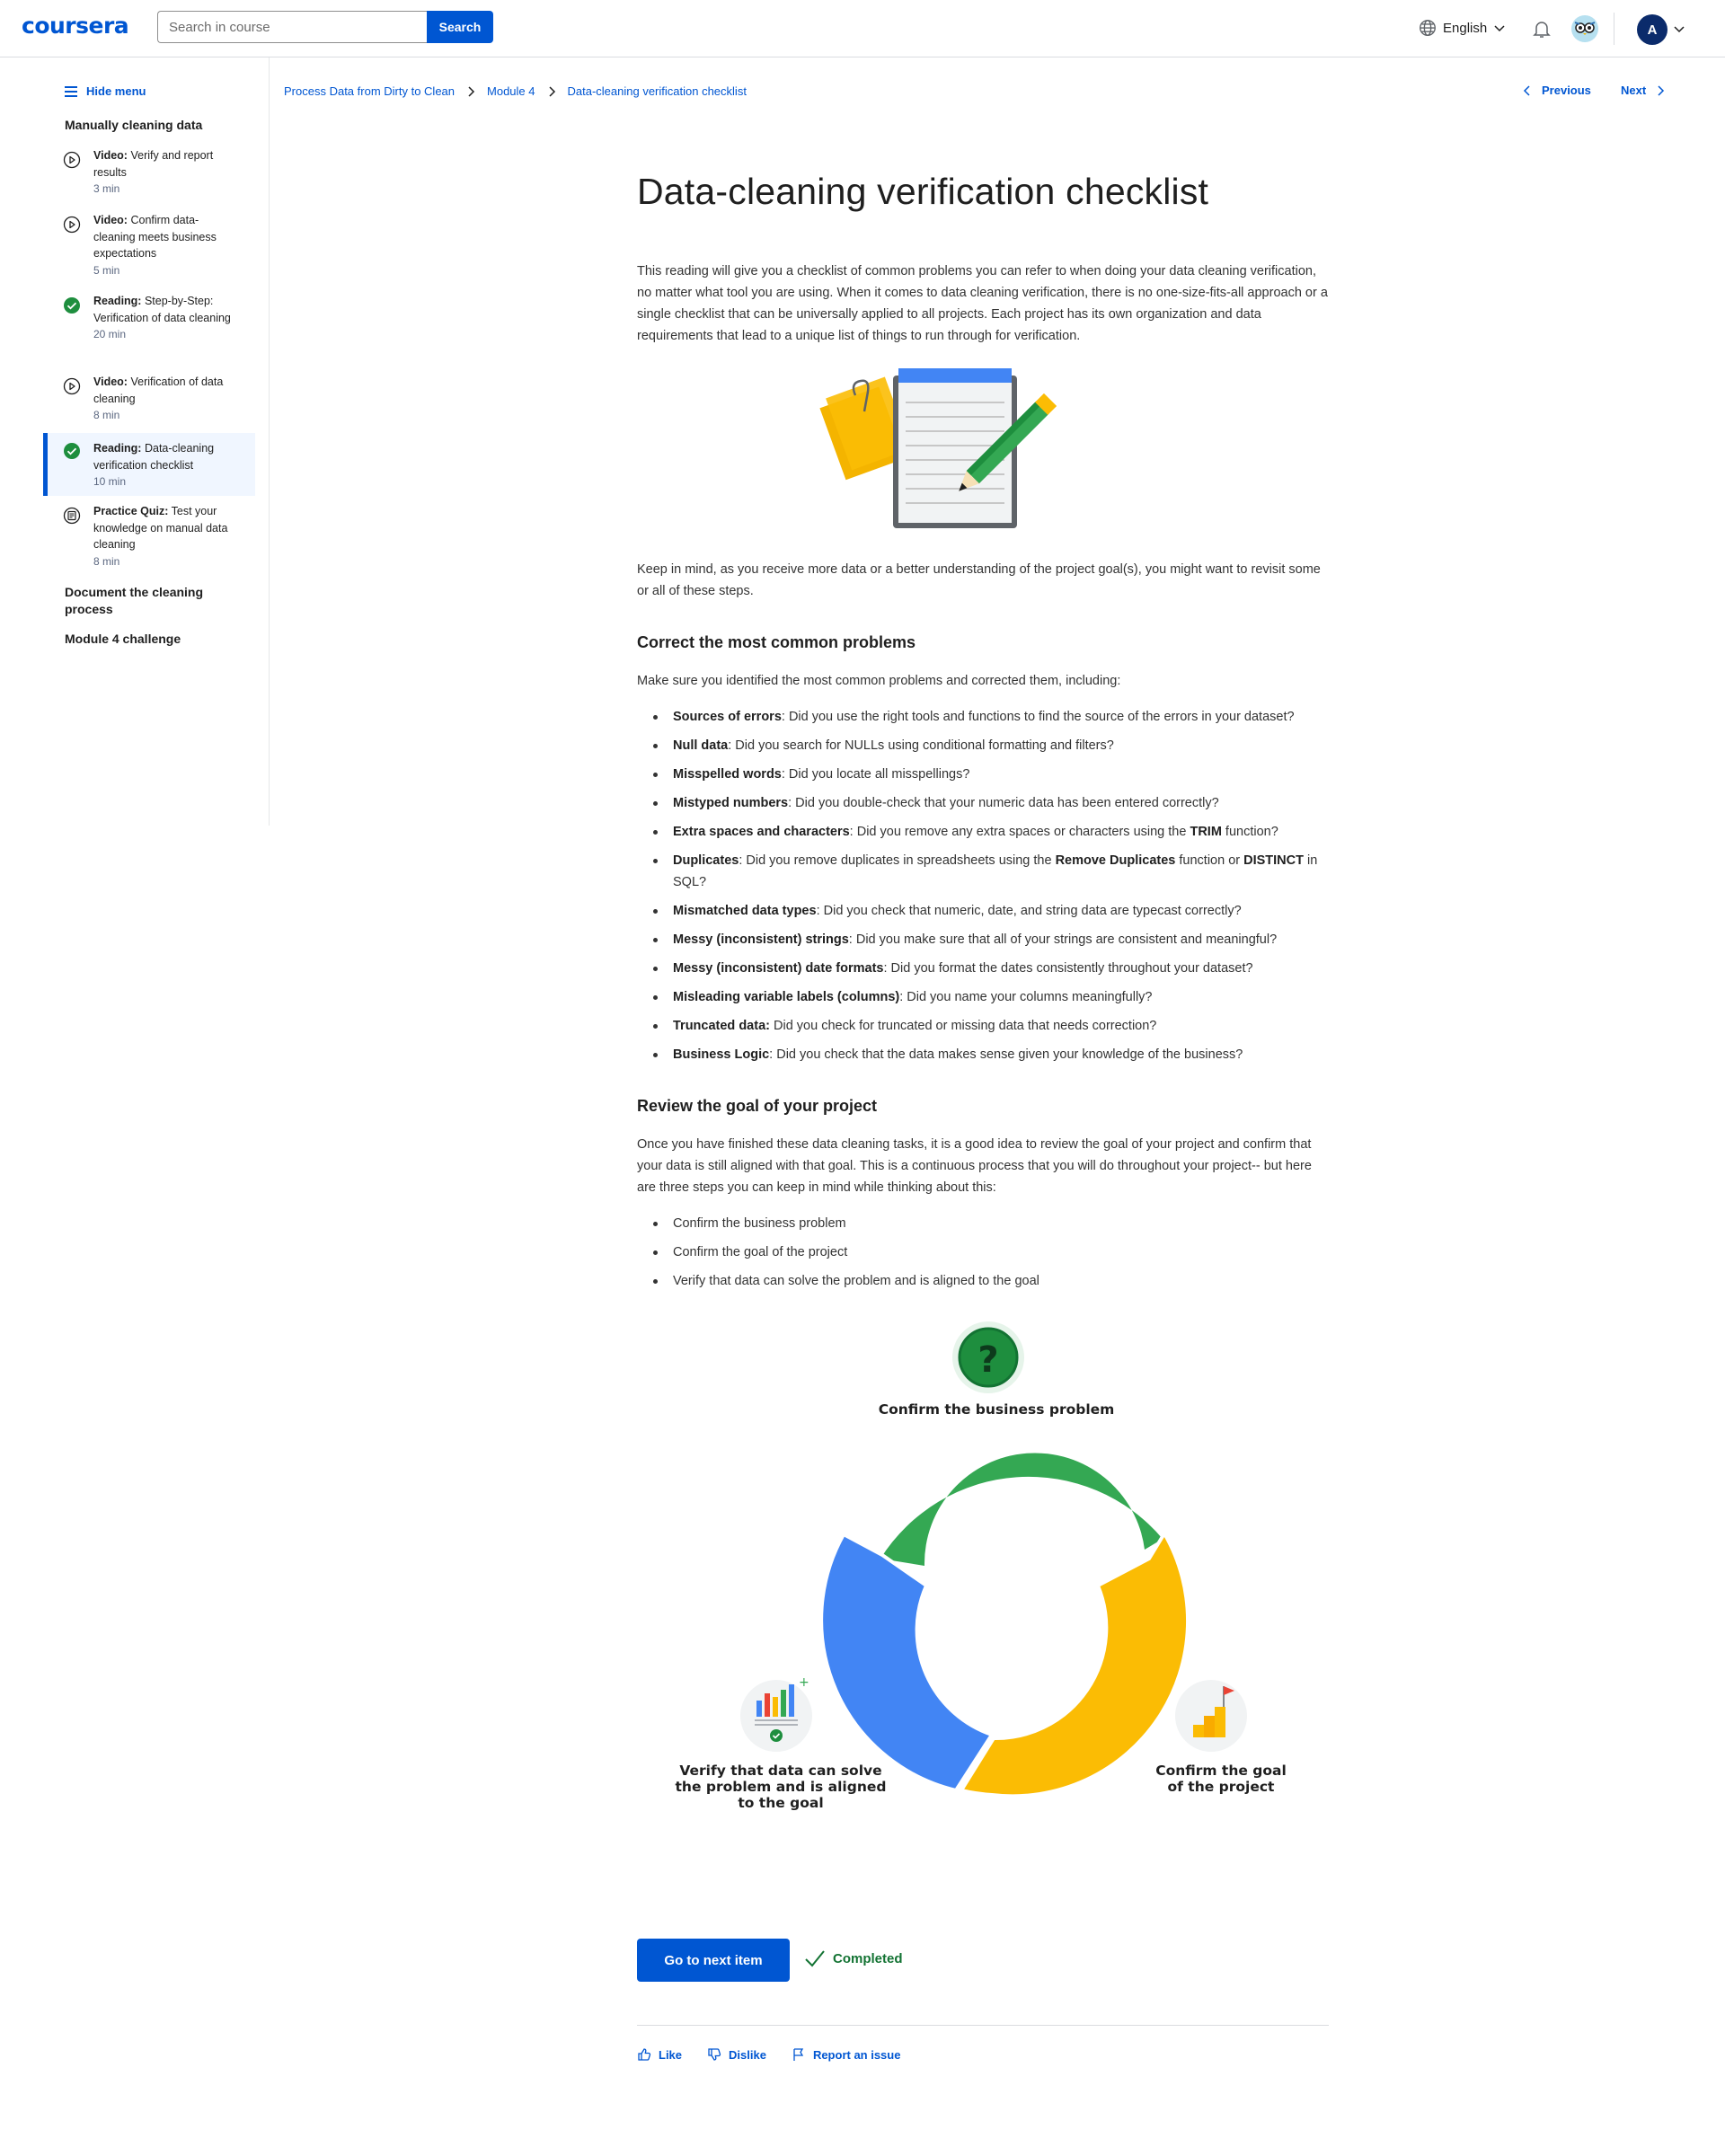 This screenshot has height=2156, width=1725. Describe the element at coordinates (644, 2054) in the screenshot. I see `thumbs-up-icon` at that location.